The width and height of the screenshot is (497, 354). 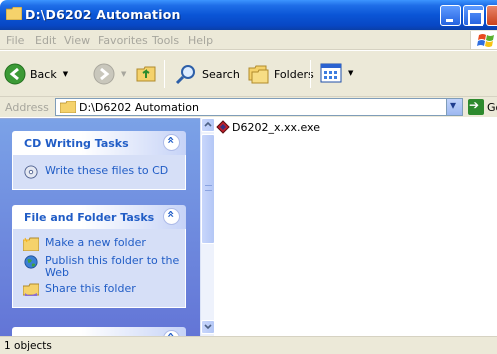 What do you see at coordinates (31, 262) in the screenshot?
I see `globe-icon` at bounding box center [31, 262].